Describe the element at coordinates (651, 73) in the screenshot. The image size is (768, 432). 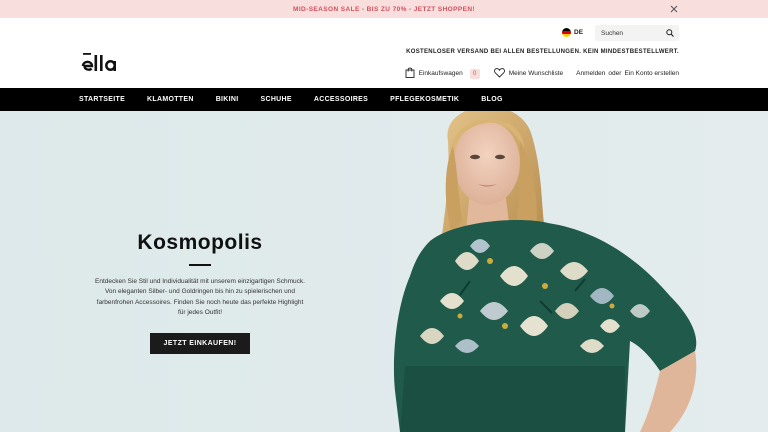
I see `register-link: Ein Konto erstellen` at that location.